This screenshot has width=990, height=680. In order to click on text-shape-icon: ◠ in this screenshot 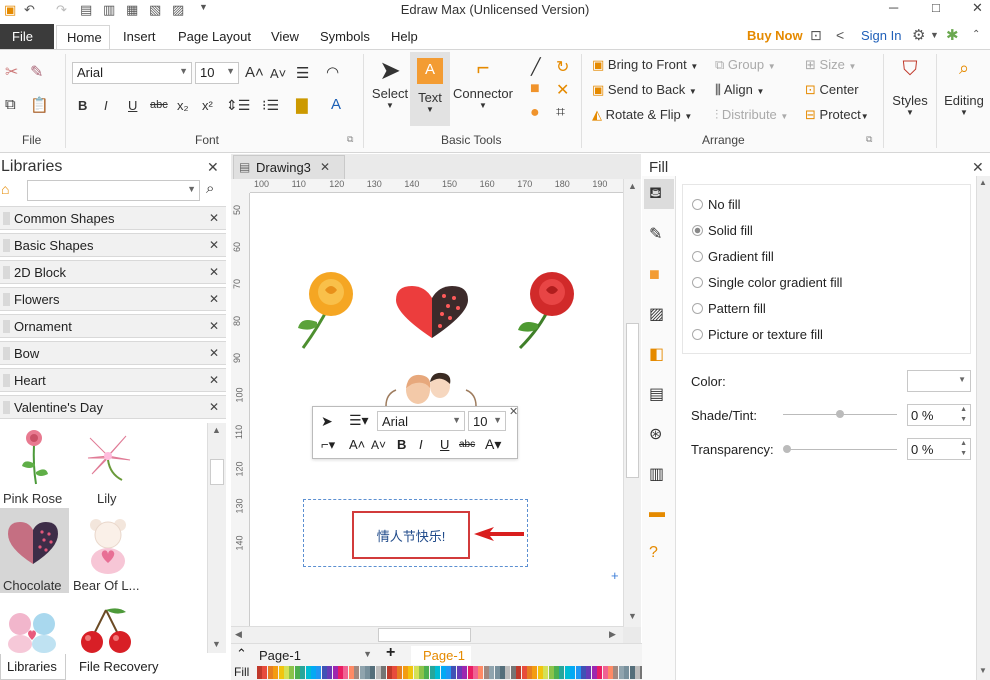, I will do `click(332, 72)`.